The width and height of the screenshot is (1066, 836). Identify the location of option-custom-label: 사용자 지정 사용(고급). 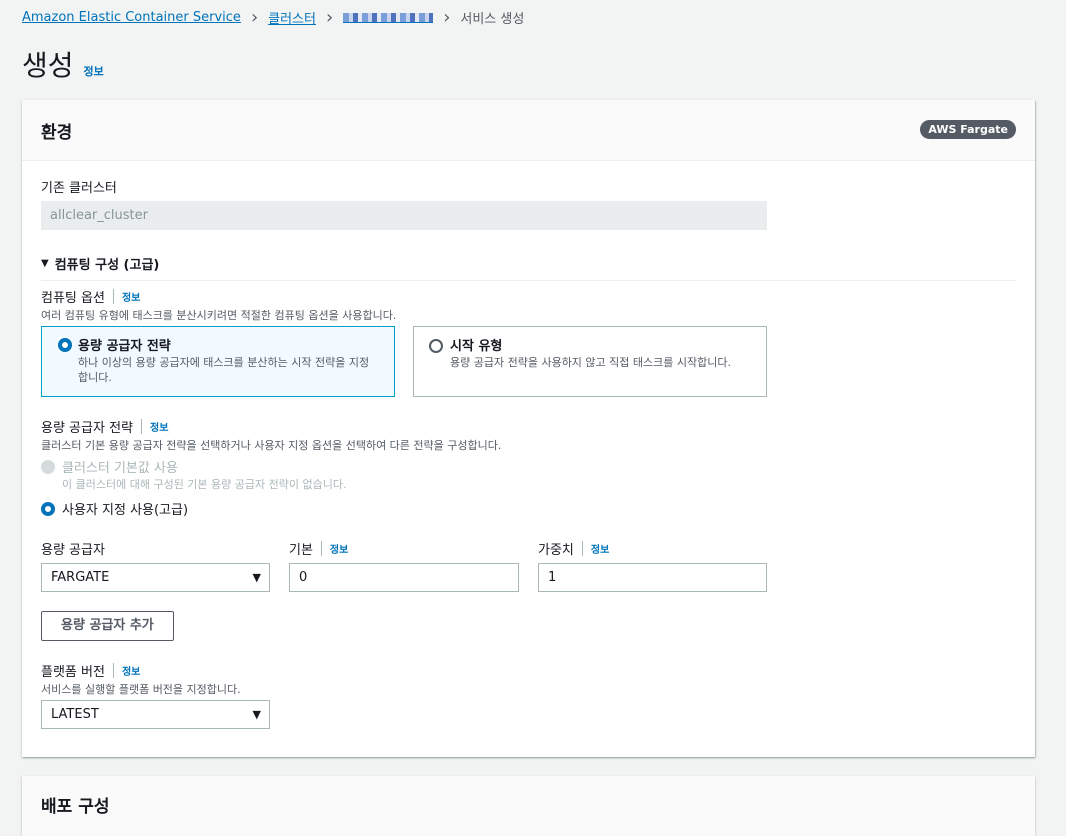
(125, 510).